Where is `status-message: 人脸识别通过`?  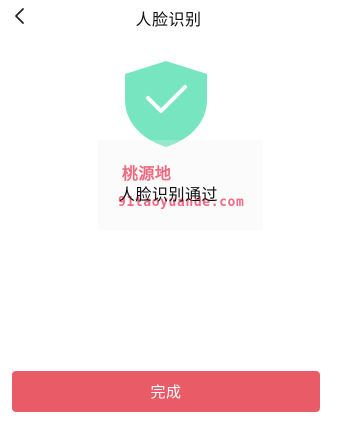 status-message: 人脸识别通过 is located at coordinates (168, 194).